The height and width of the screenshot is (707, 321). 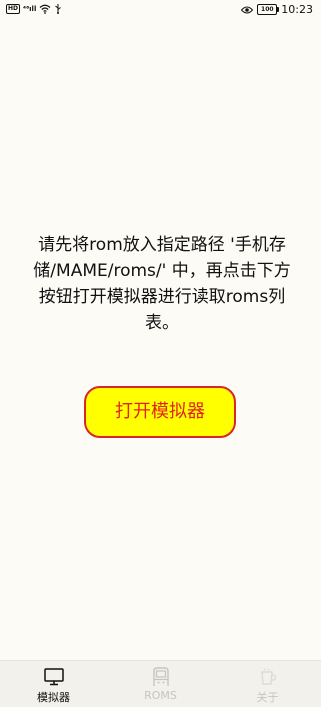 I want to click on tab-emulator: 模拟器, so click(x=53, y=684).